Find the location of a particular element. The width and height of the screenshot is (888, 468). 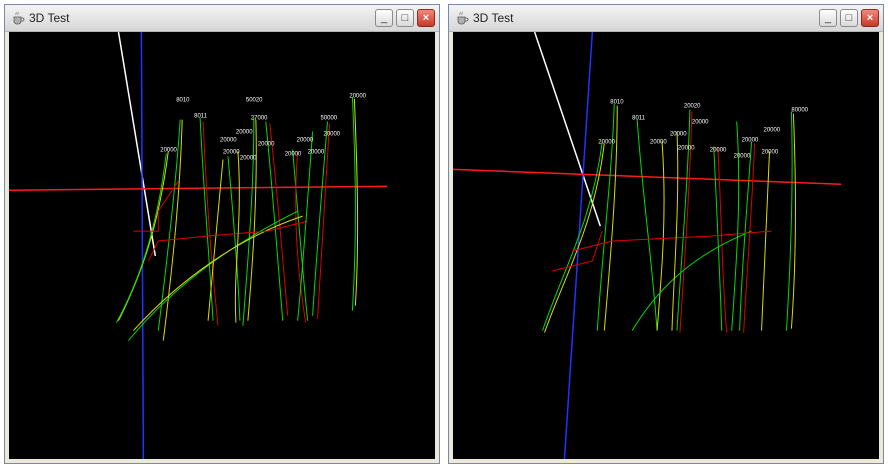

z-axis-line is located at coordinates (137, 144).